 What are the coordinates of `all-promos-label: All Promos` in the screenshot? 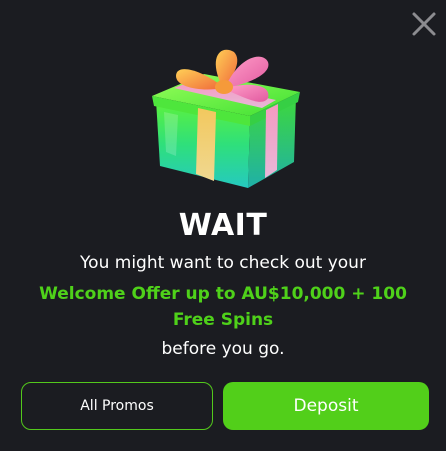 It's located at (117, 406).